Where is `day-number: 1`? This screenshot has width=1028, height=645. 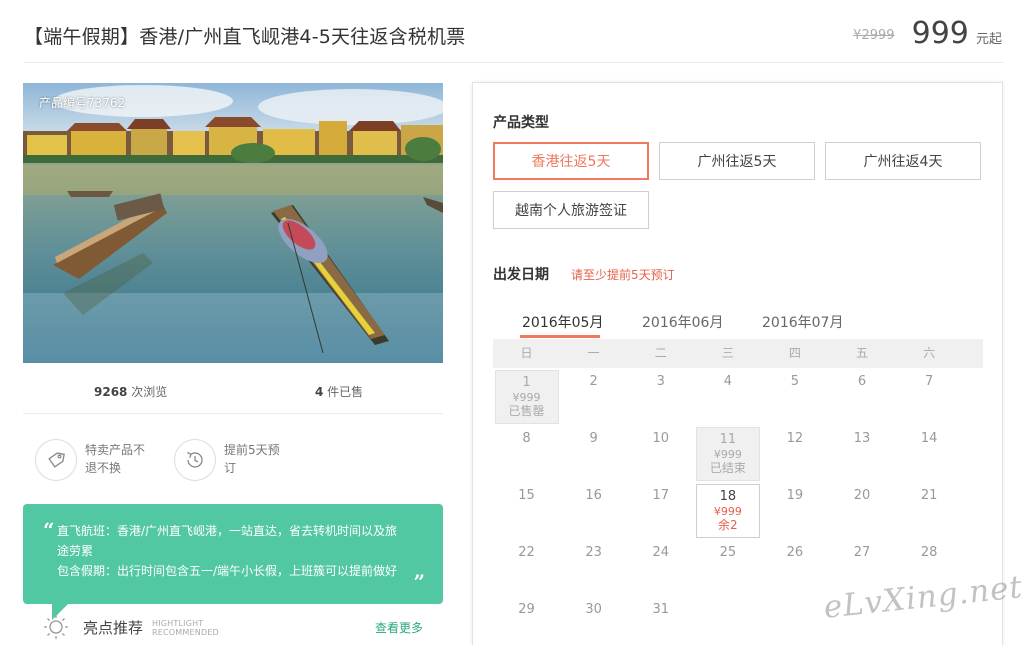 day-number: 1 is located at coordinates (526, 382).